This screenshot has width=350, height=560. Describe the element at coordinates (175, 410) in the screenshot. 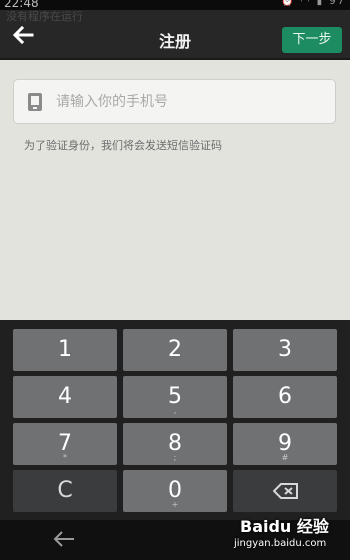

I see `key-sublabel: ,` at that location.